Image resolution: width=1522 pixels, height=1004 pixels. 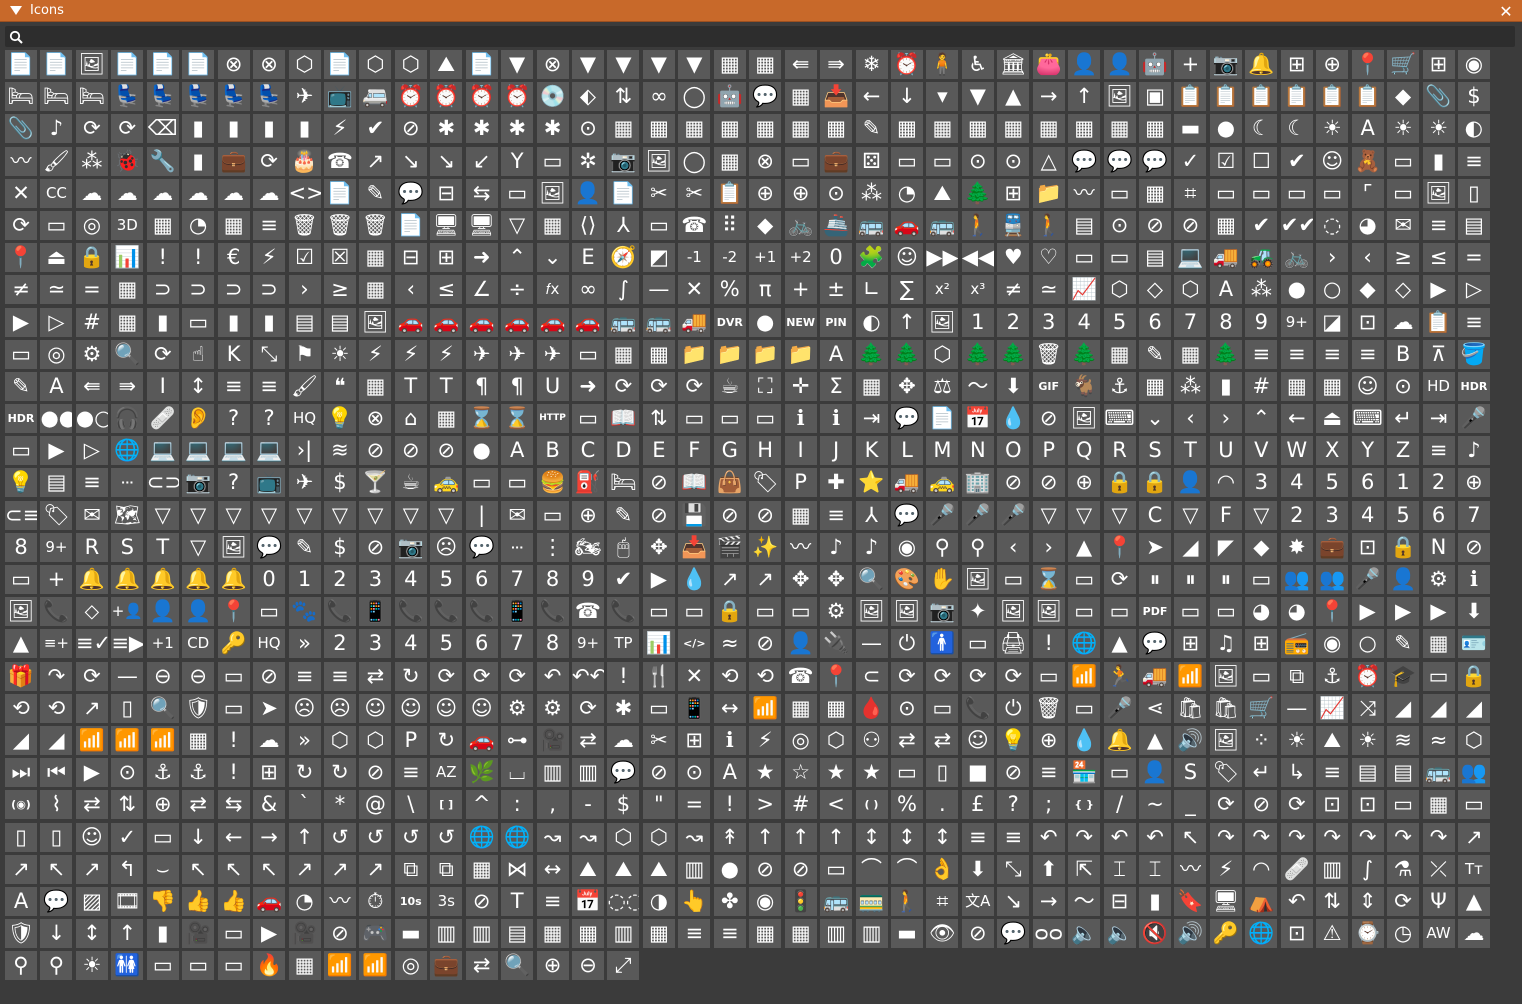 I want to click on icon-cell: ✱, so click(x=481, y=129).